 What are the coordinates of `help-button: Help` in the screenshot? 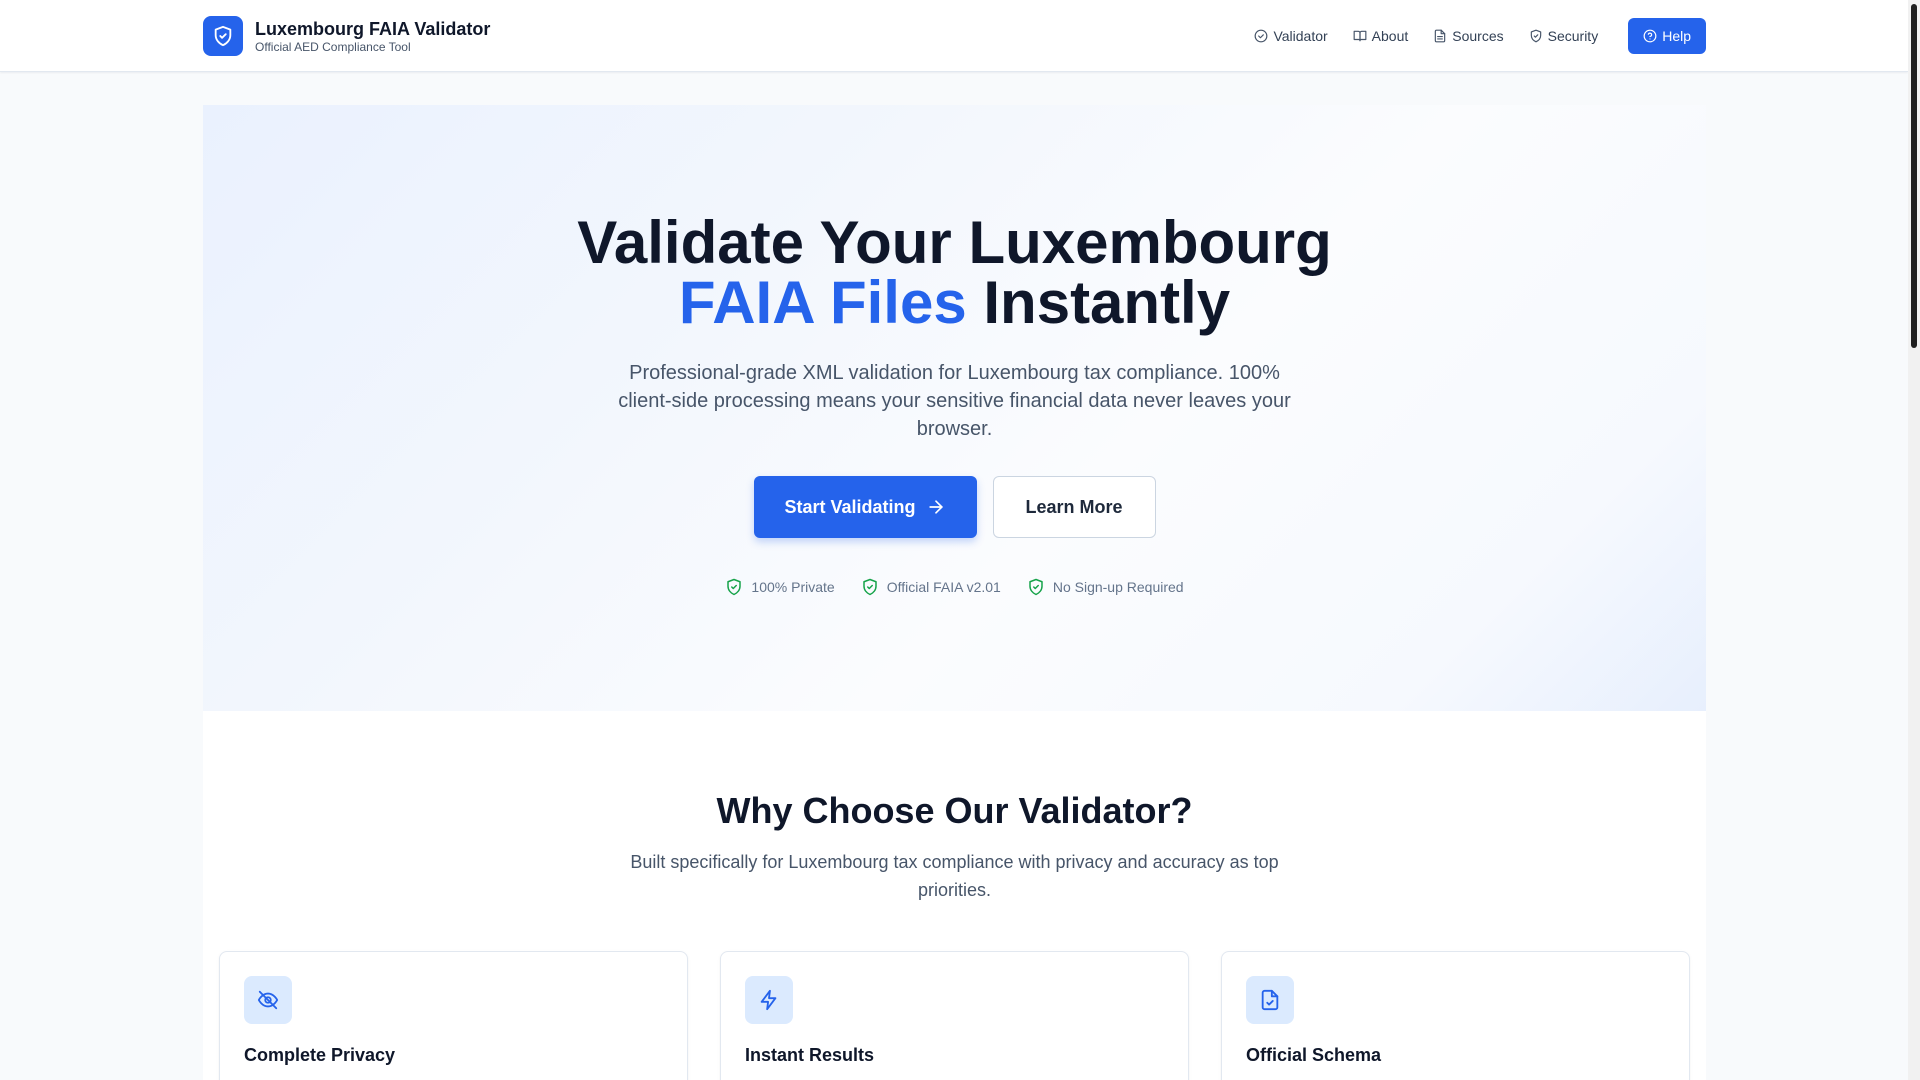 It's located at (1667, 36).